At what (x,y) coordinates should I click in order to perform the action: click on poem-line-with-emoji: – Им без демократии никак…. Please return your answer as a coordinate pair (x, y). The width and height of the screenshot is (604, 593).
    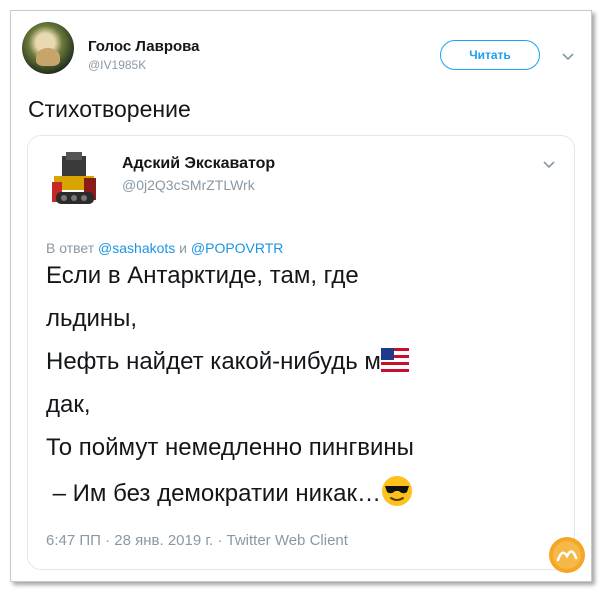
    Looking at the image, I should click on (229, 491).